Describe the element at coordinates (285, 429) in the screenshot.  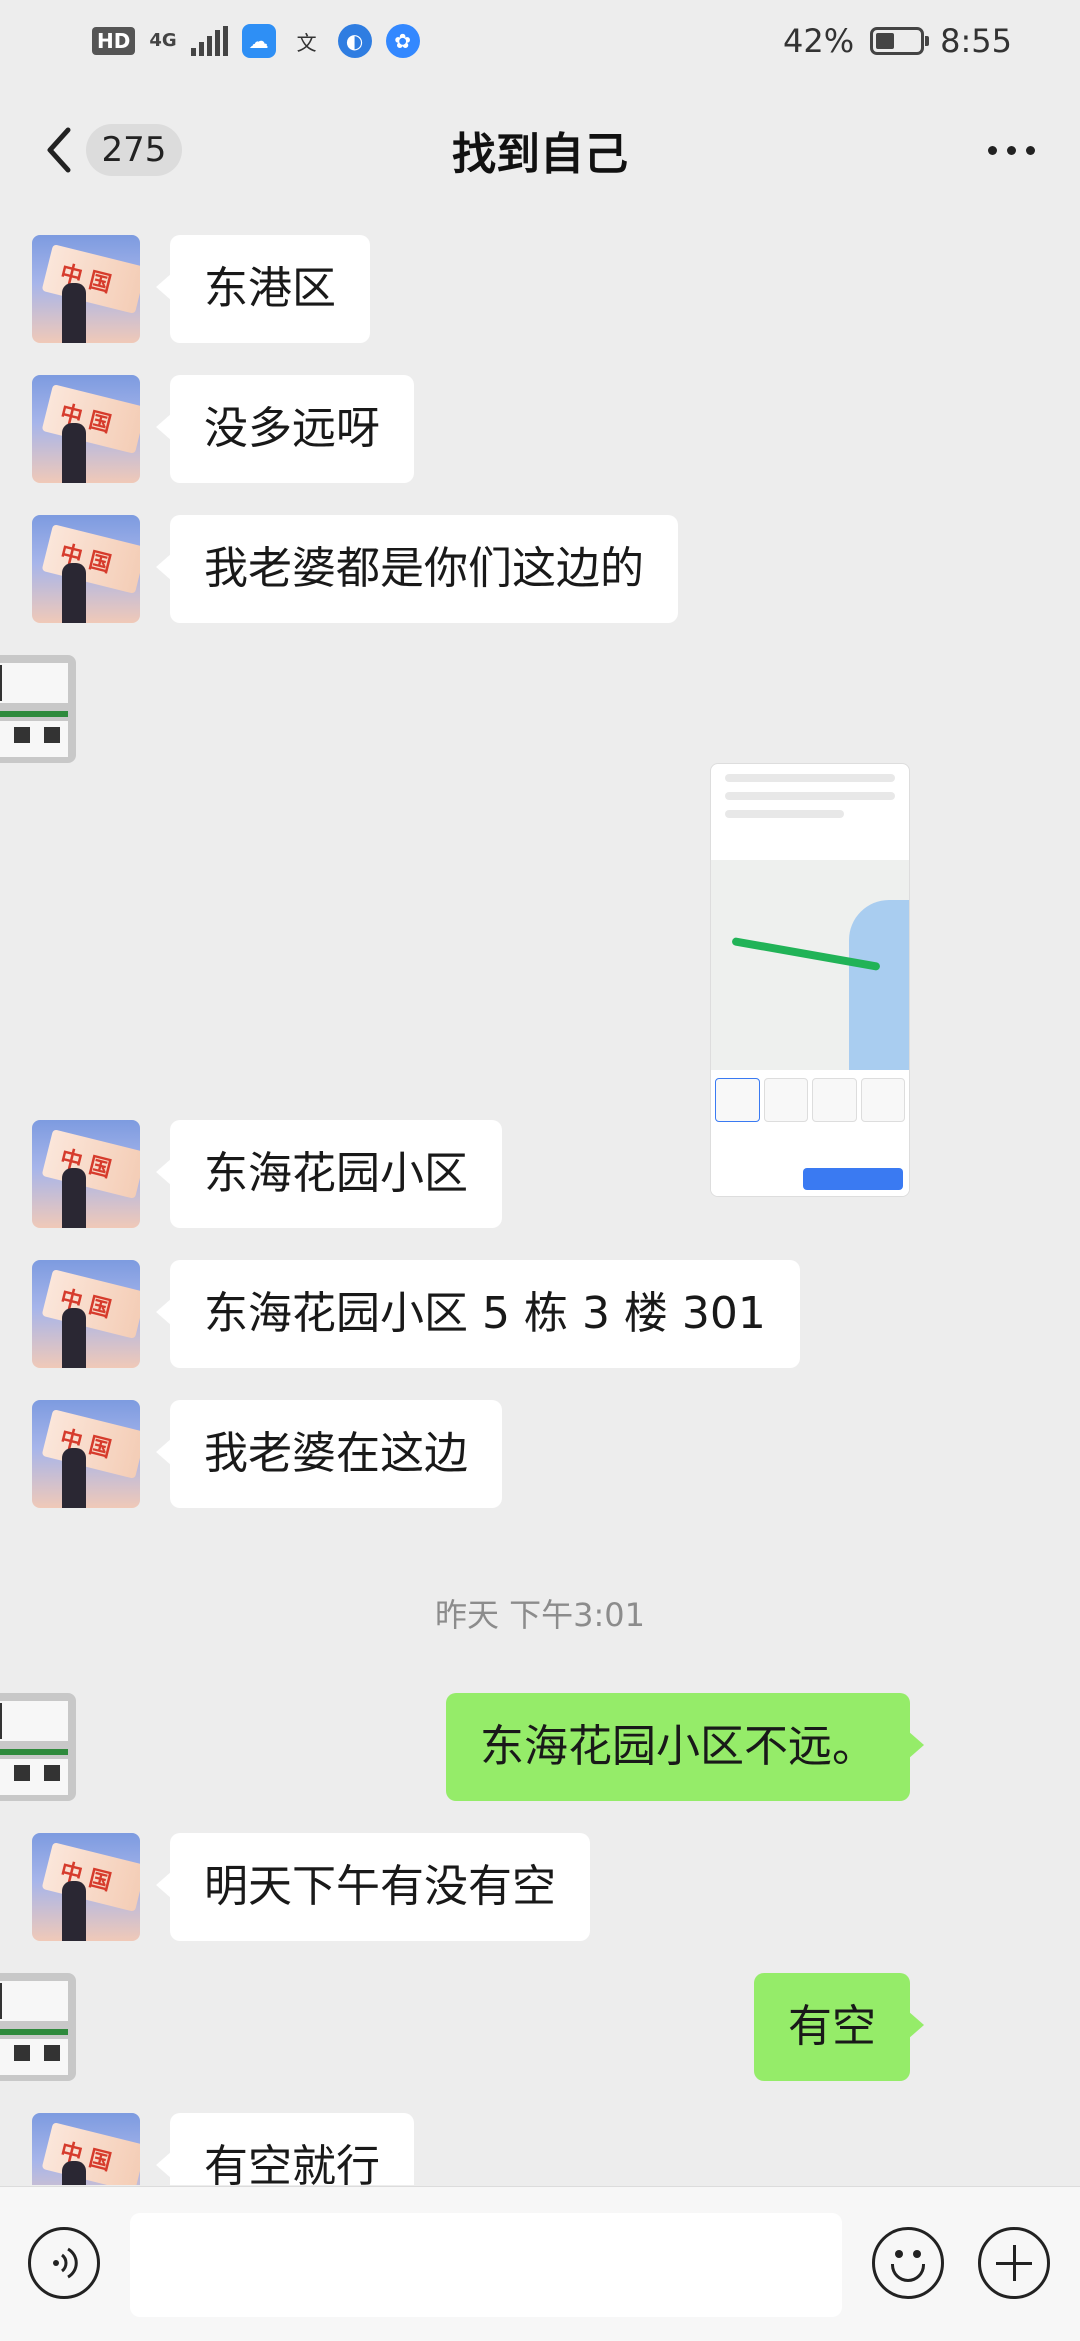
I see `message-bubble: 没多远呀` at that location.